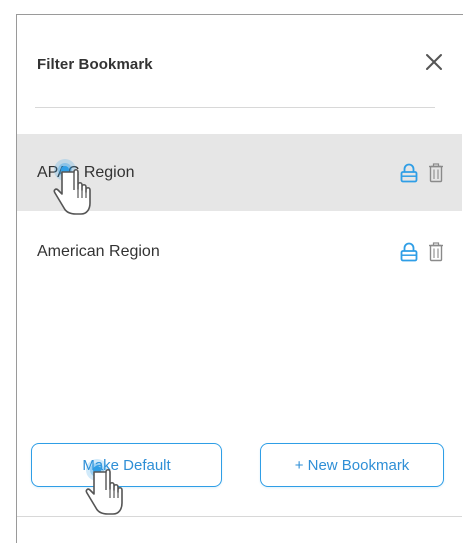  What do you see at coordinates (247, 64) in the screenshot?
I see `panel-header: Filter Bookmark` at bounding box center [247, 64].